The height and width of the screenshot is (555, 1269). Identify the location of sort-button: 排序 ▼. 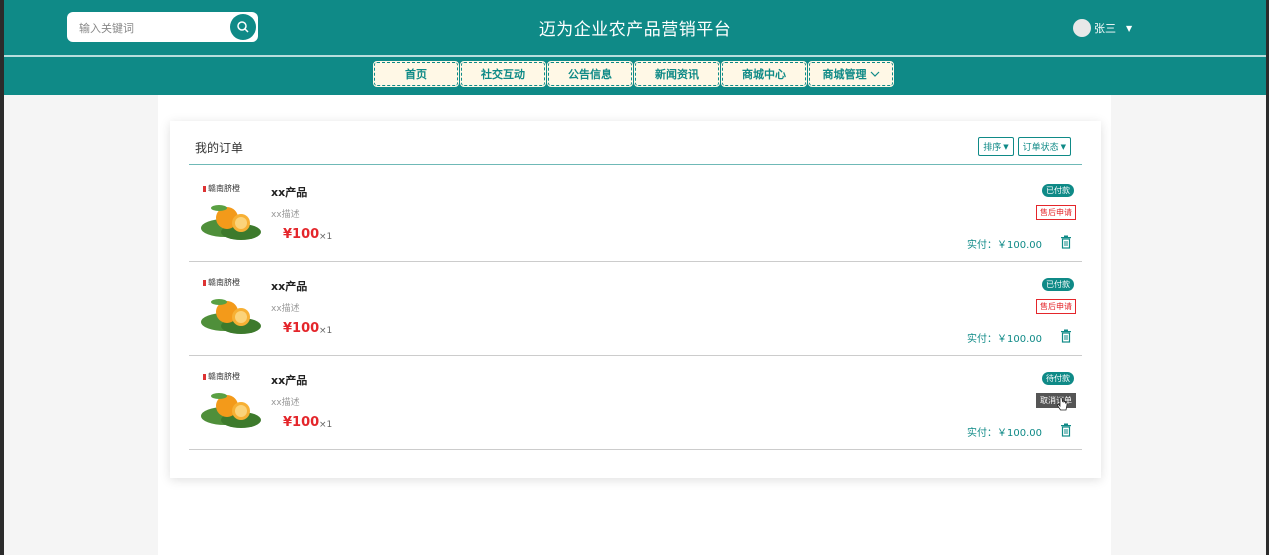
(996, 146).